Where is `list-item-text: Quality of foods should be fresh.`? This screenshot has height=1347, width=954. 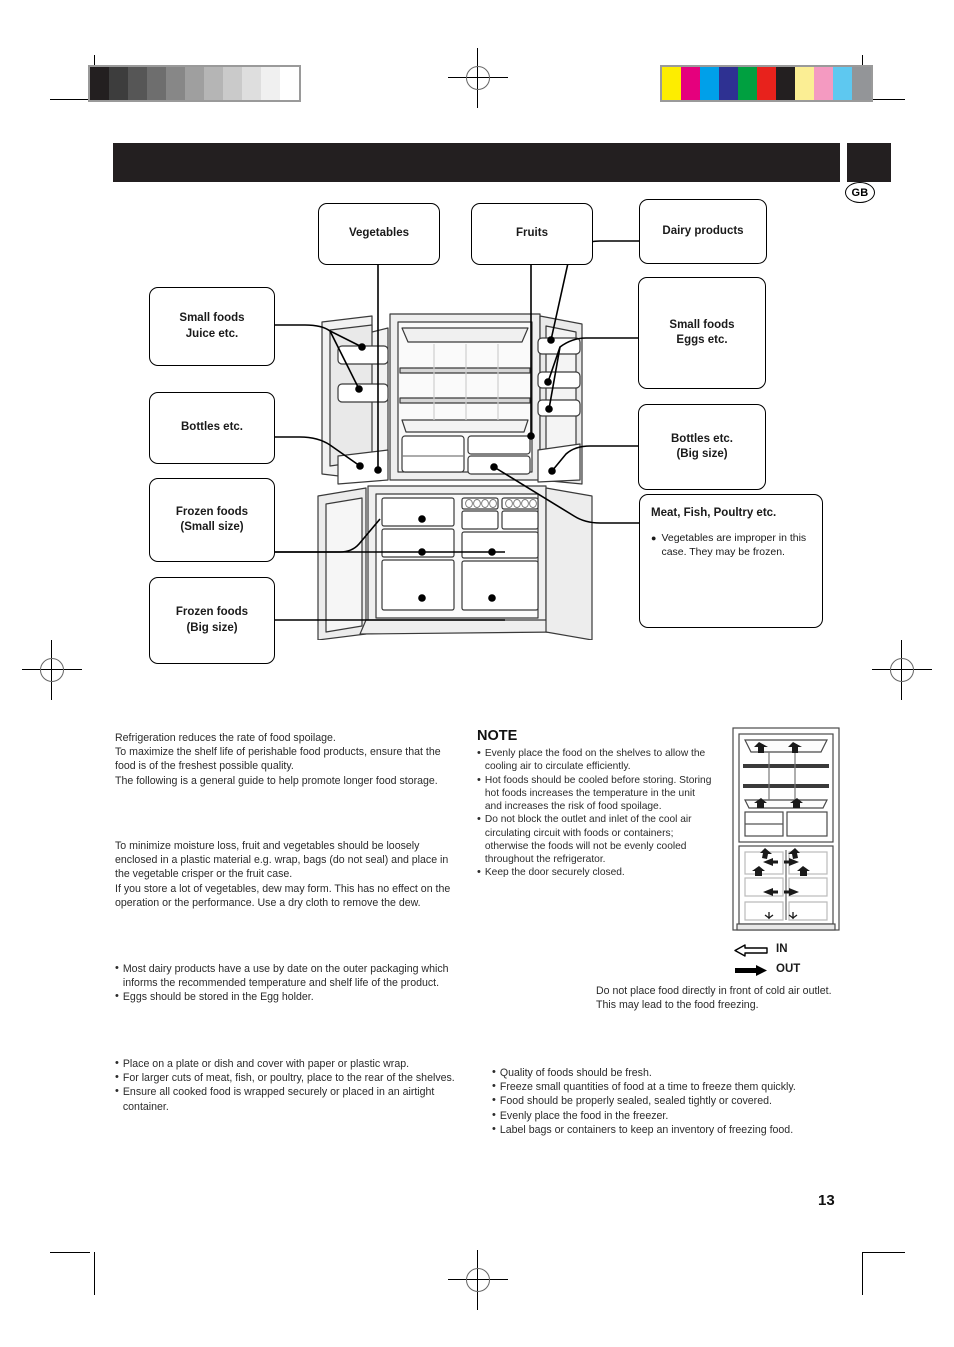 list-item-text: Quality of foods should be fresh. is located at coordinates (575, 1073).